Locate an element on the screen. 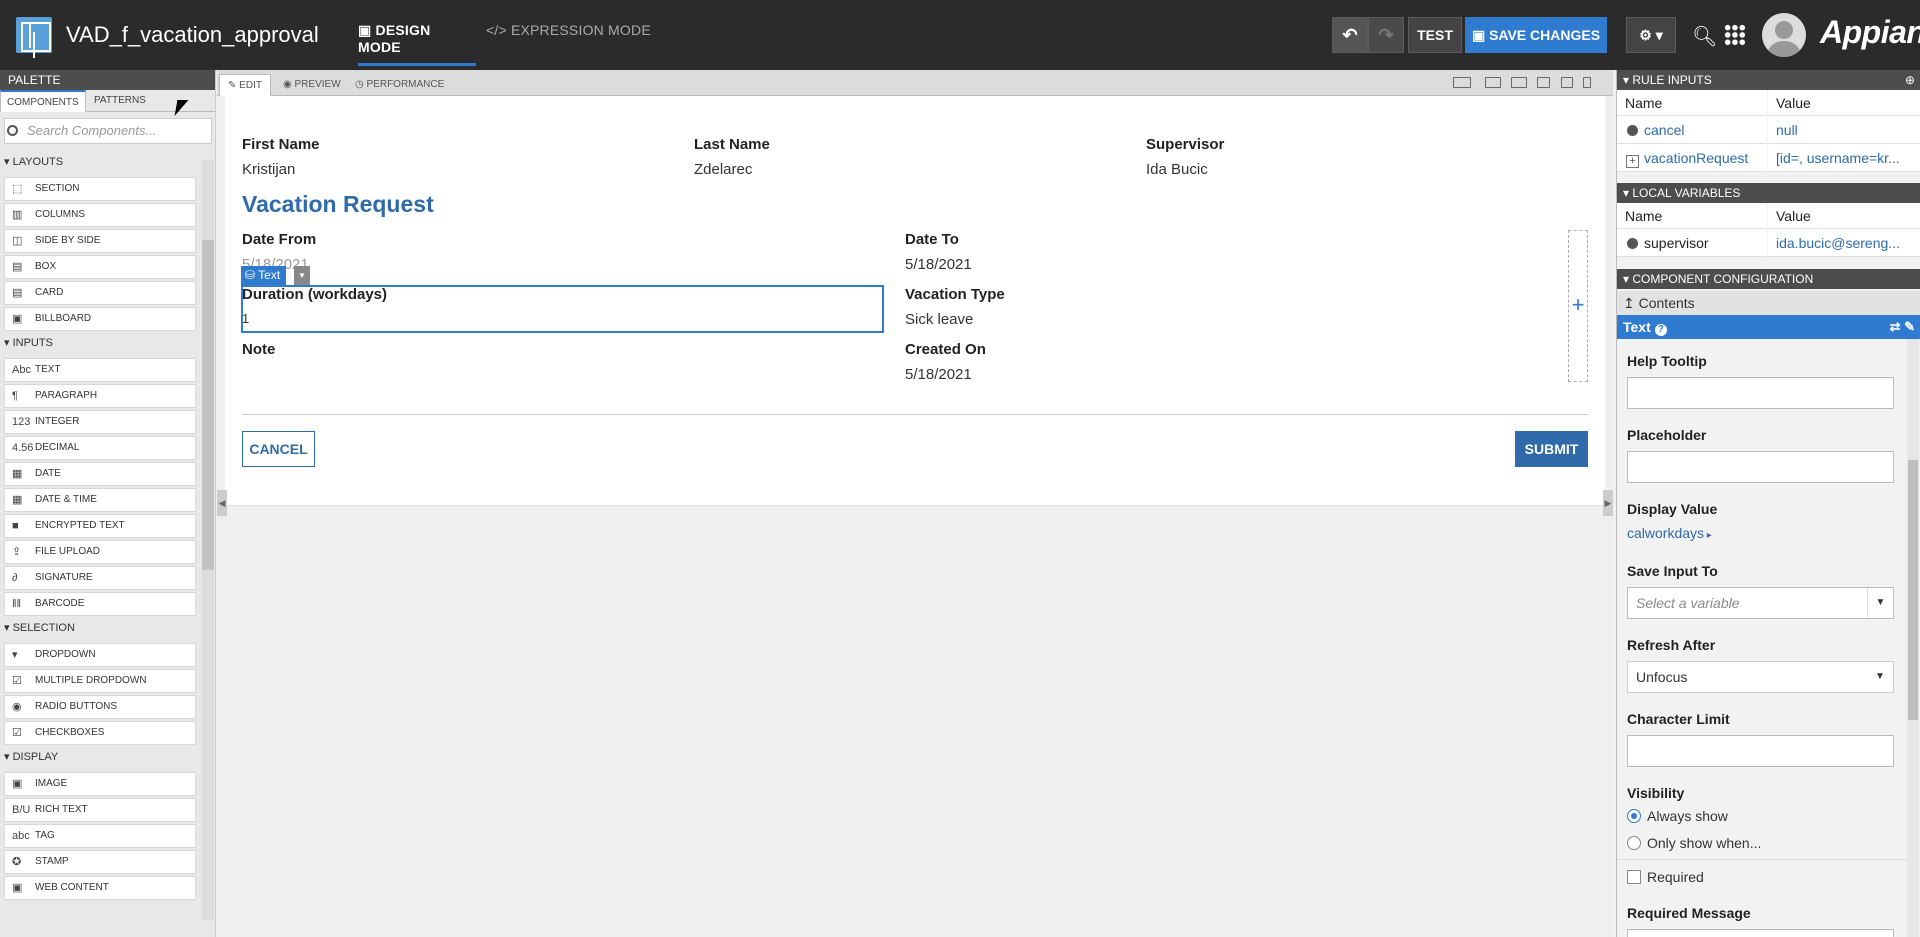 Image resolution: width=1920 pixels, height=937 pixels. required-message-input is located at coordinates (1760, 933).